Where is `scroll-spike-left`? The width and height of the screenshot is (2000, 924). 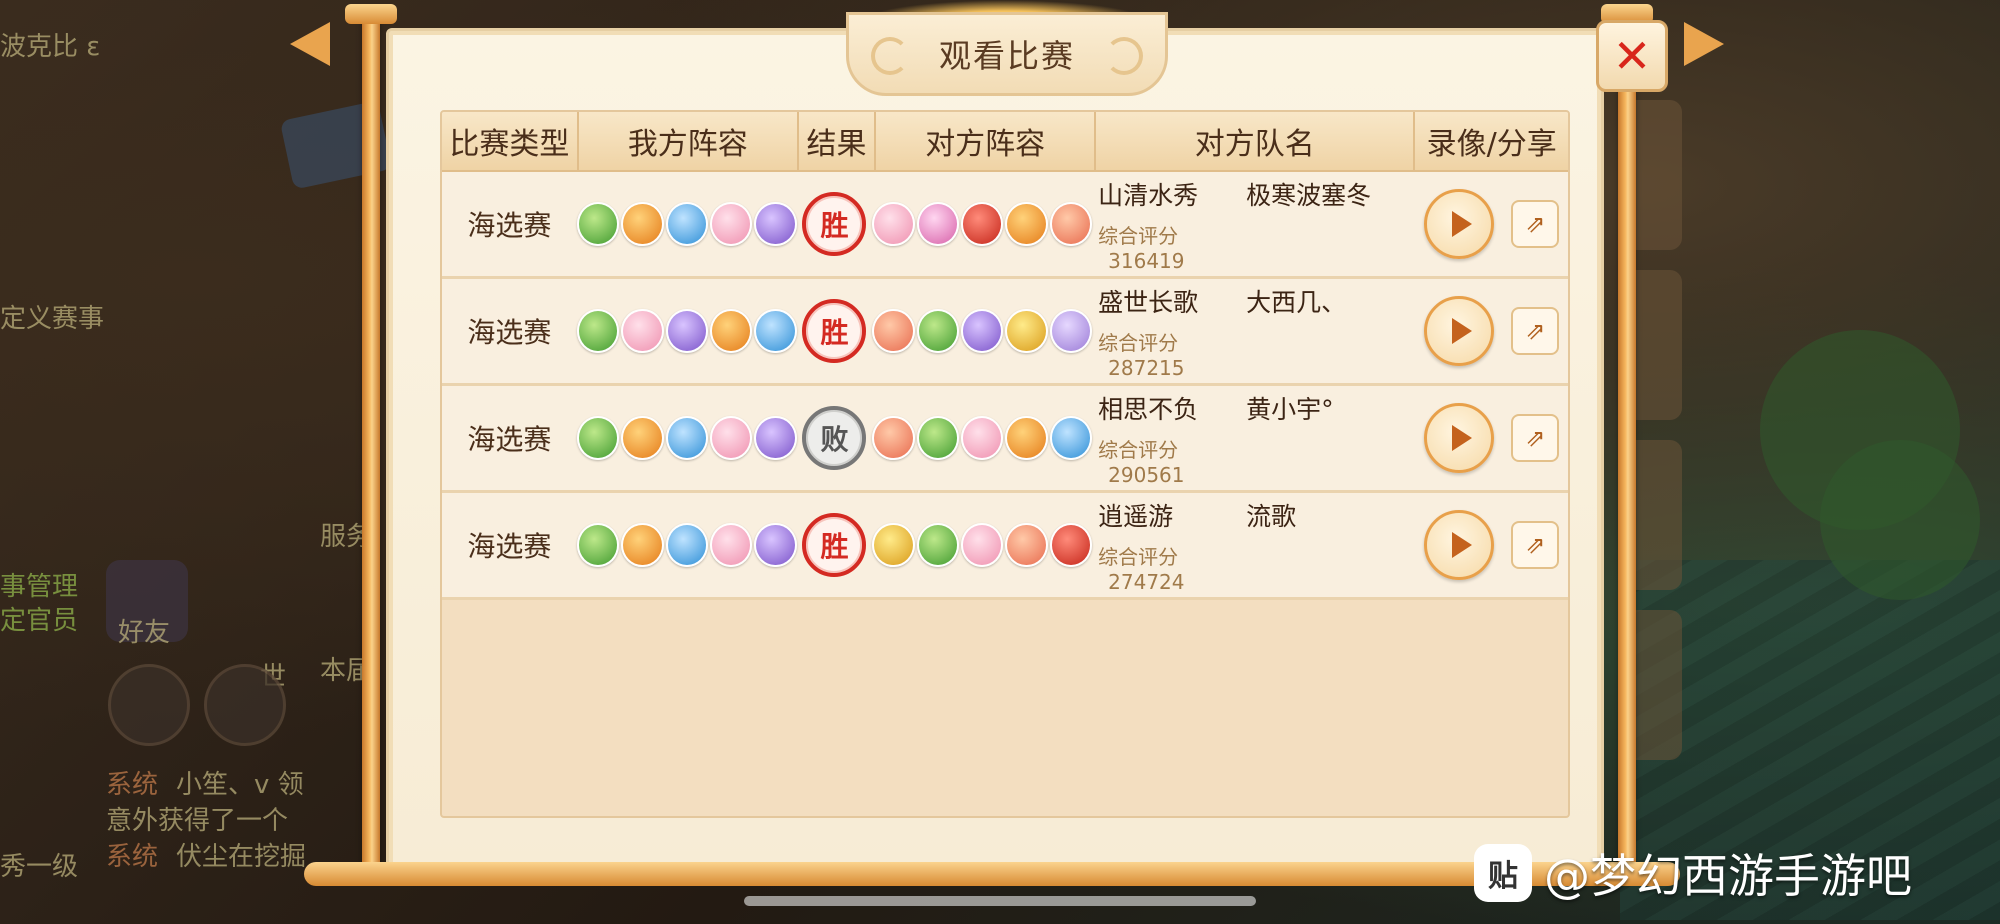
scroll-spike-left is located at coordinates (310, 44).